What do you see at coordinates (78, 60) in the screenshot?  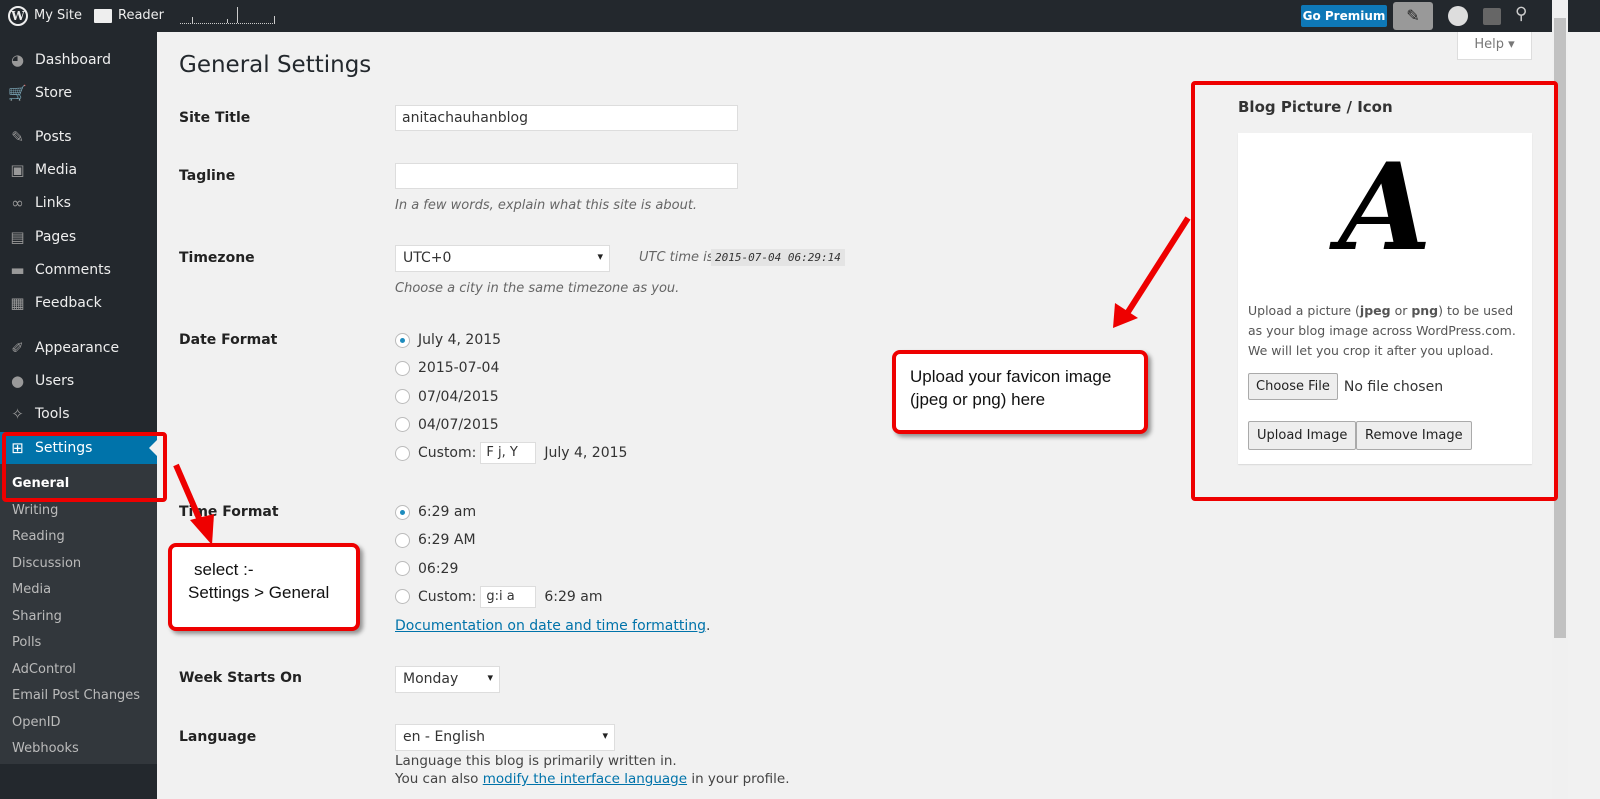 I see `sidebar-item-dashboard: ◕ Dashboard` at bounding box center [78, 60].